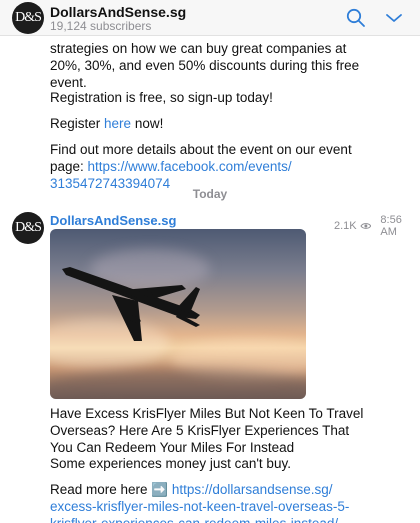 The image size is (420, 523). What do you see at coordinates (225, 123) in the screenshot?
I see `register-line: Register here now!` at bounding box center [225, 123].